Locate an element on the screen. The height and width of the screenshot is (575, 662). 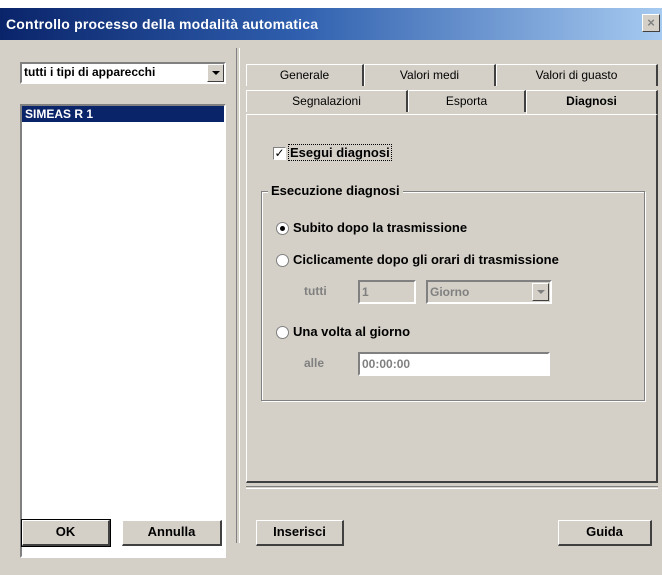
radio-cyclic is located at coordinates (282, 260).